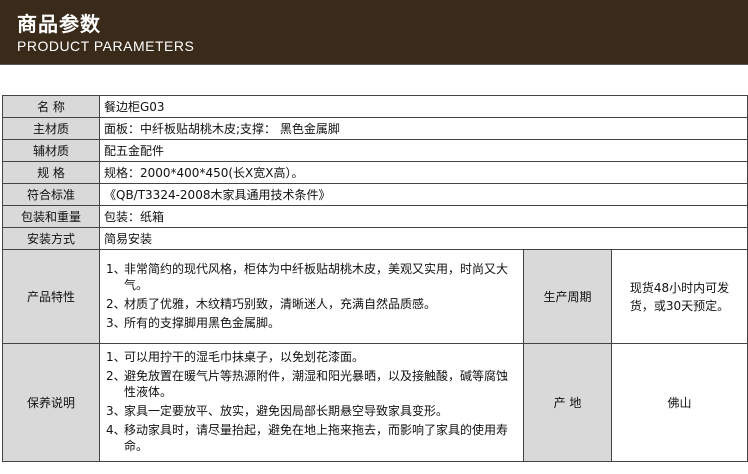 This screenshot has height=474, width=748. What do you see at coordinates (277, 411) in the screenshot?
I see `list-item: 3、家具一定要放平、放实，避免因局部长期悬空导致家具变形。` at bounding box center [277, 411].